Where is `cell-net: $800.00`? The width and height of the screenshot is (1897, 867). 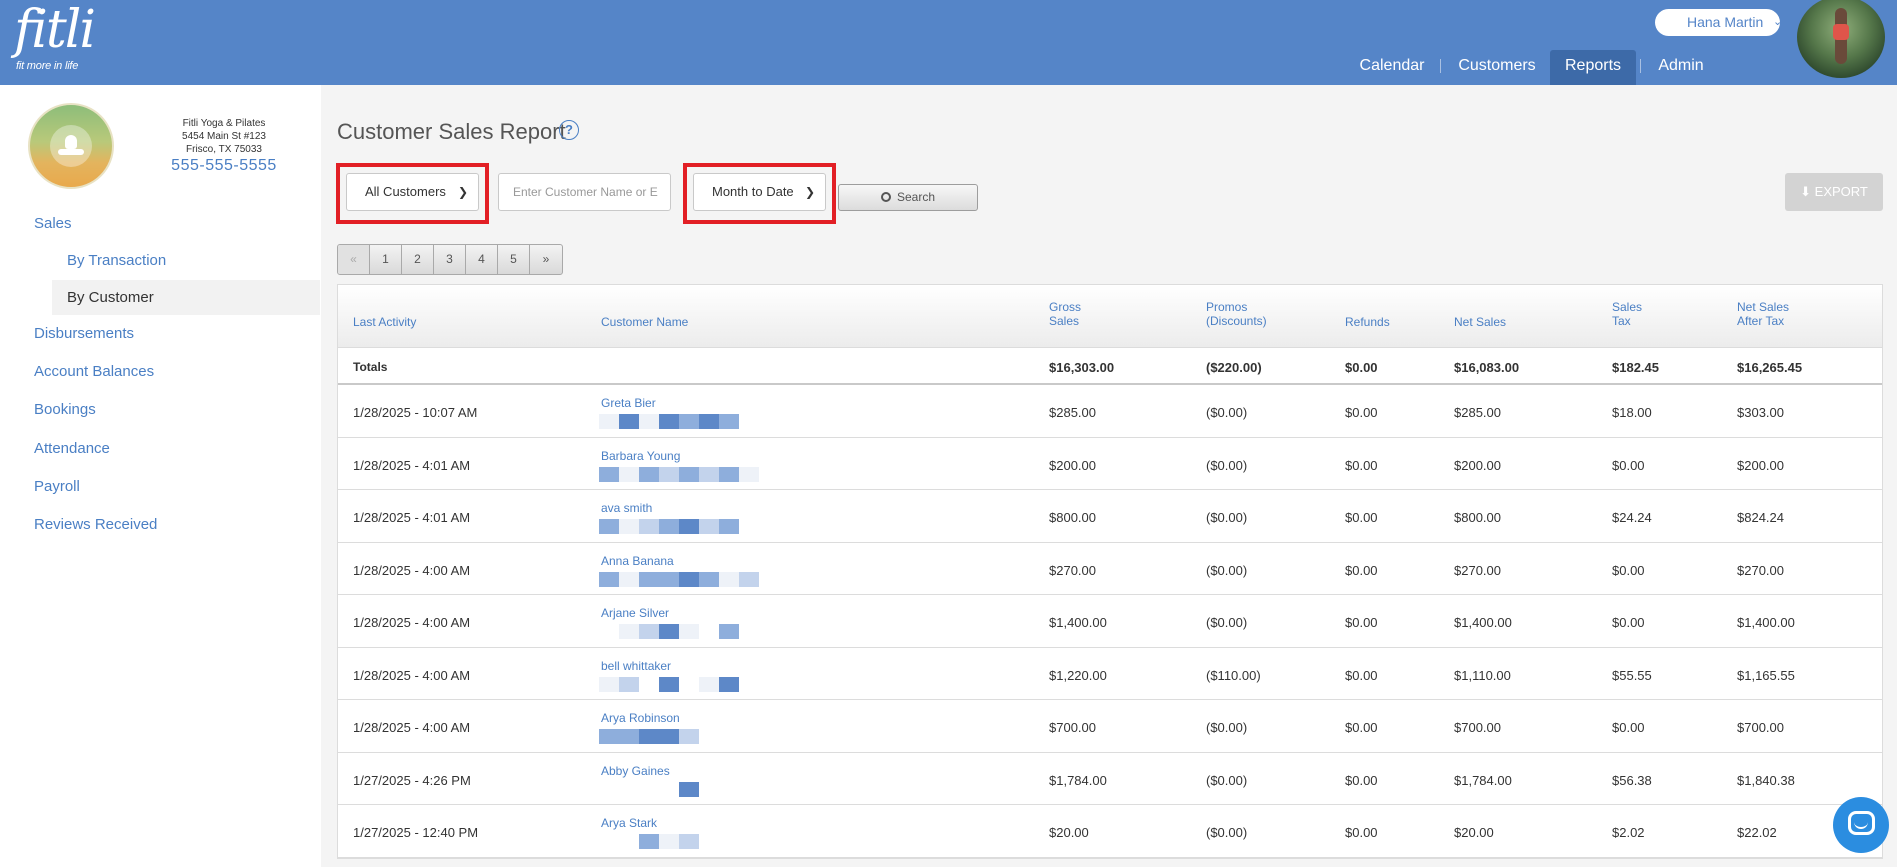
cell-net: $800.00 is located at coordinates (1477, 517).